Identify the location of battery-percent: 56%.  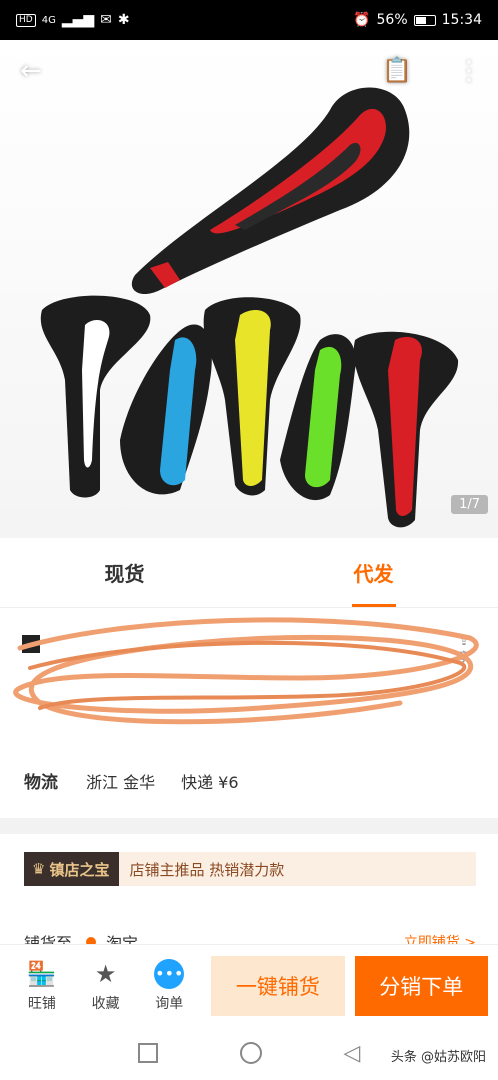
(392, 20).